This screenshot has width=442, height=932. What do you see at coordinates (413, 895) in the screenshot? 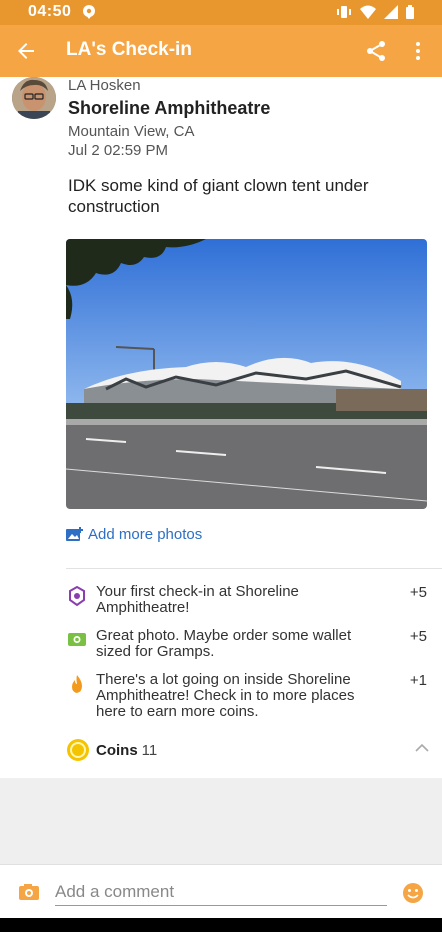
I see `sticker-icon` at bounding box center [413, 895].